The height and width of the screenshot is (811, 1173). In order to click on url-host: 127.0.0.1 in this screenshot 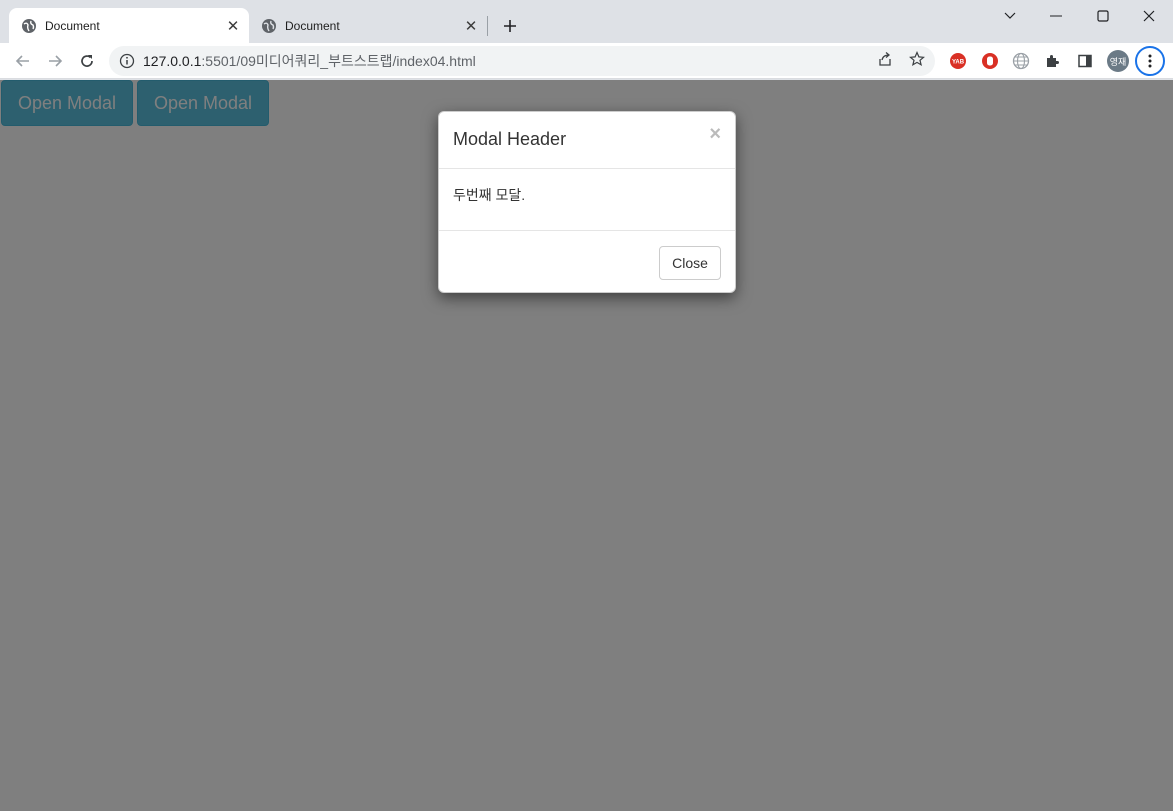, I will do `click(172, 61)`.